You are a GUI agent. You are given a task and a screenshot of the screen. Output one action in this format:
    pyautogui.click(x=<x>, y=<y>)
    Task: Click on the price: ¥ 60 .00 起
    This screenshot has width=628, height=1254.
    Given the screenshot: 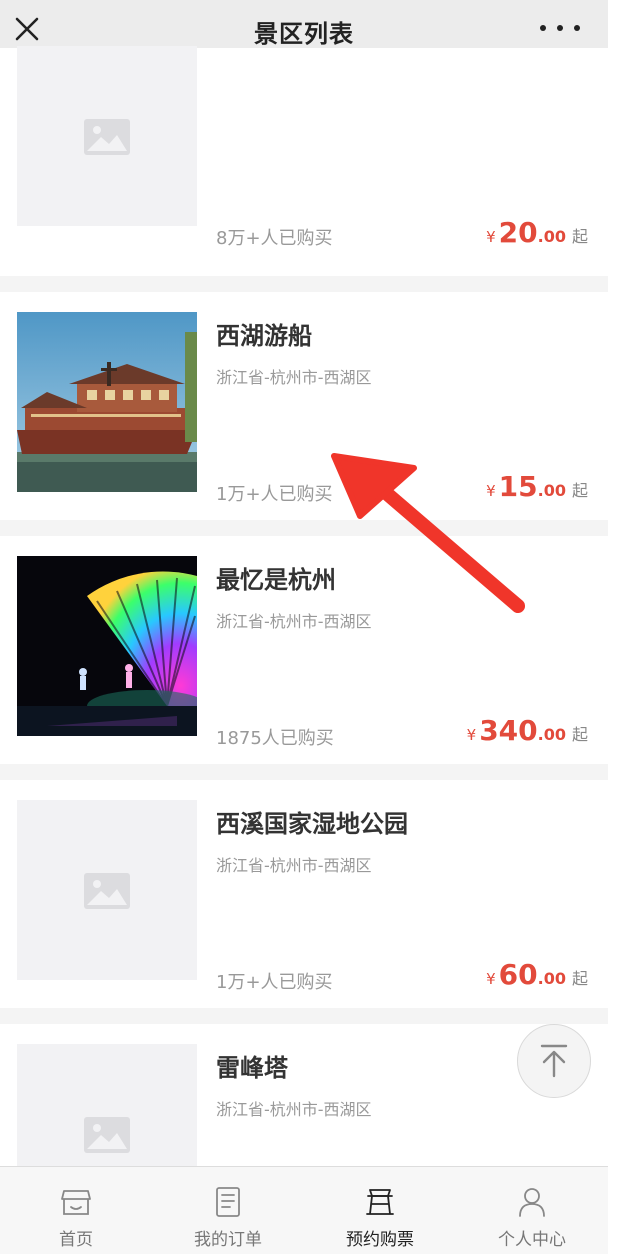 What is the action you would take?
    pyautogui.click(x=537, y=974)
    